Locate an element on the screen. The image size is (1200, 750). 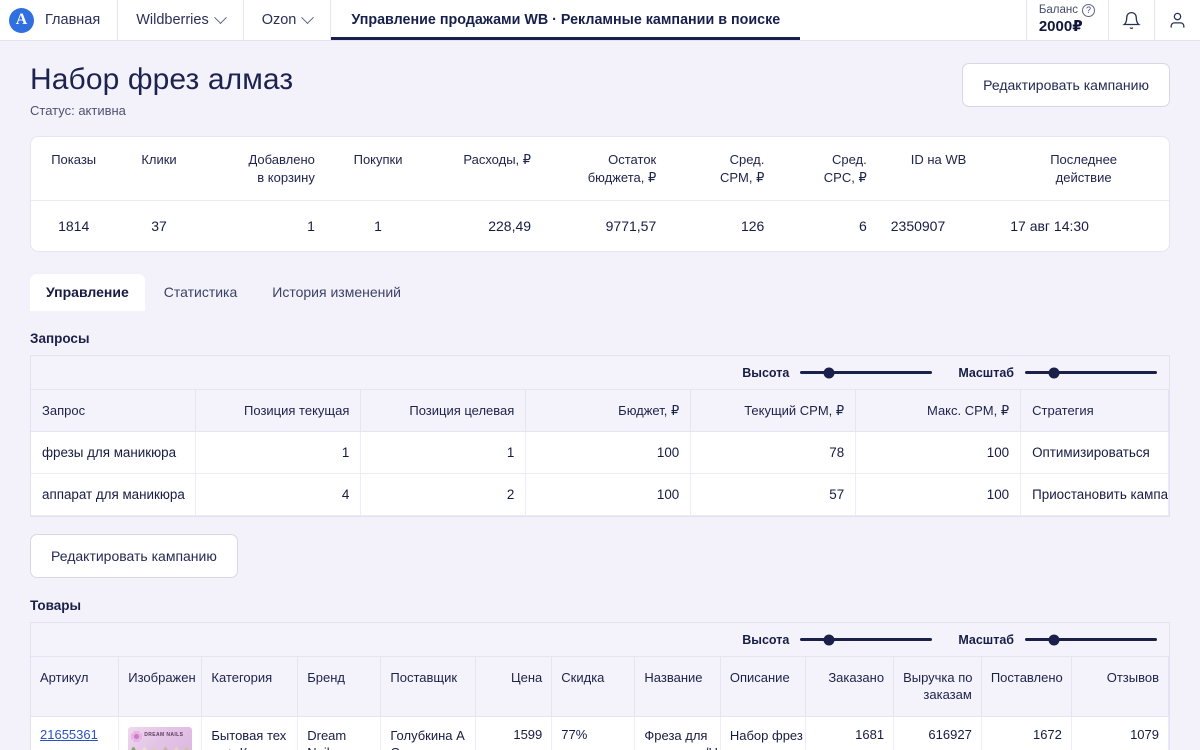
col-impressions: Показы is located at coordinates (74, 169).